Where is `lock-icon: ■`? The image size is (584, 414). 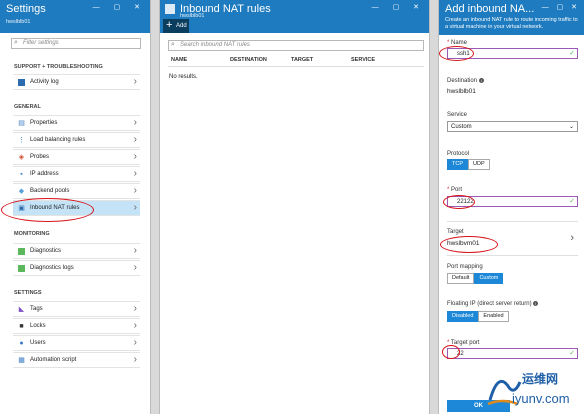
lock-icon: ■ is located at coordinates (21, 326).